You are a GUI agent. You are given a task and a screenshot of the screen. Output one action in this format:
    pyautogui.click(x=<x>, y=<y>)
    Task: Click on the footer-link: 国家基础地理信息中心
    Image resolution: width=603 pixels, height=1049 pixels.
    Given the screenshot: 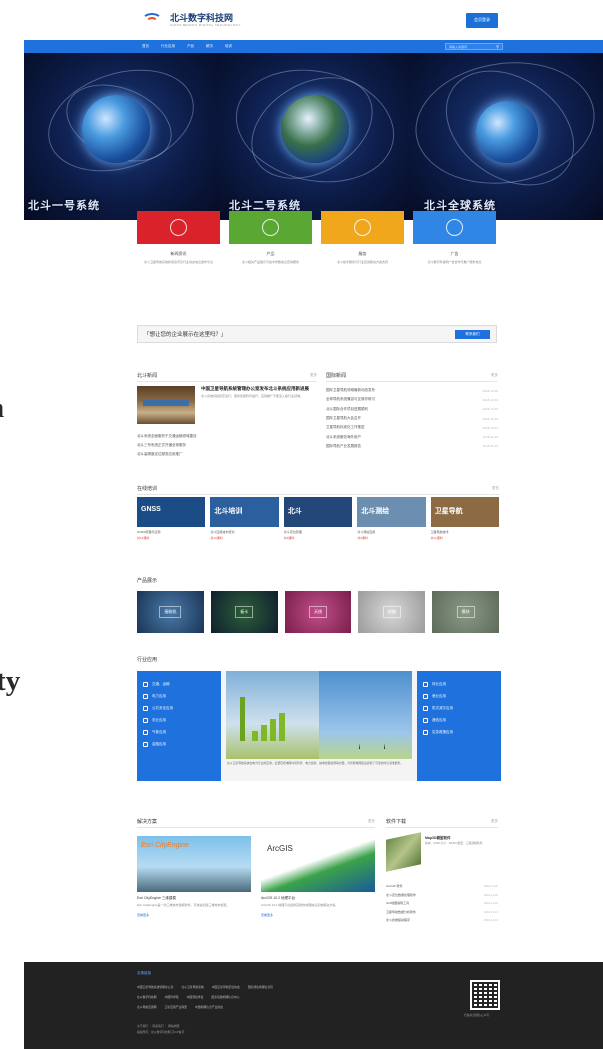 What is the action you would take?
    pyautogui.click(x=225, y=997)
    